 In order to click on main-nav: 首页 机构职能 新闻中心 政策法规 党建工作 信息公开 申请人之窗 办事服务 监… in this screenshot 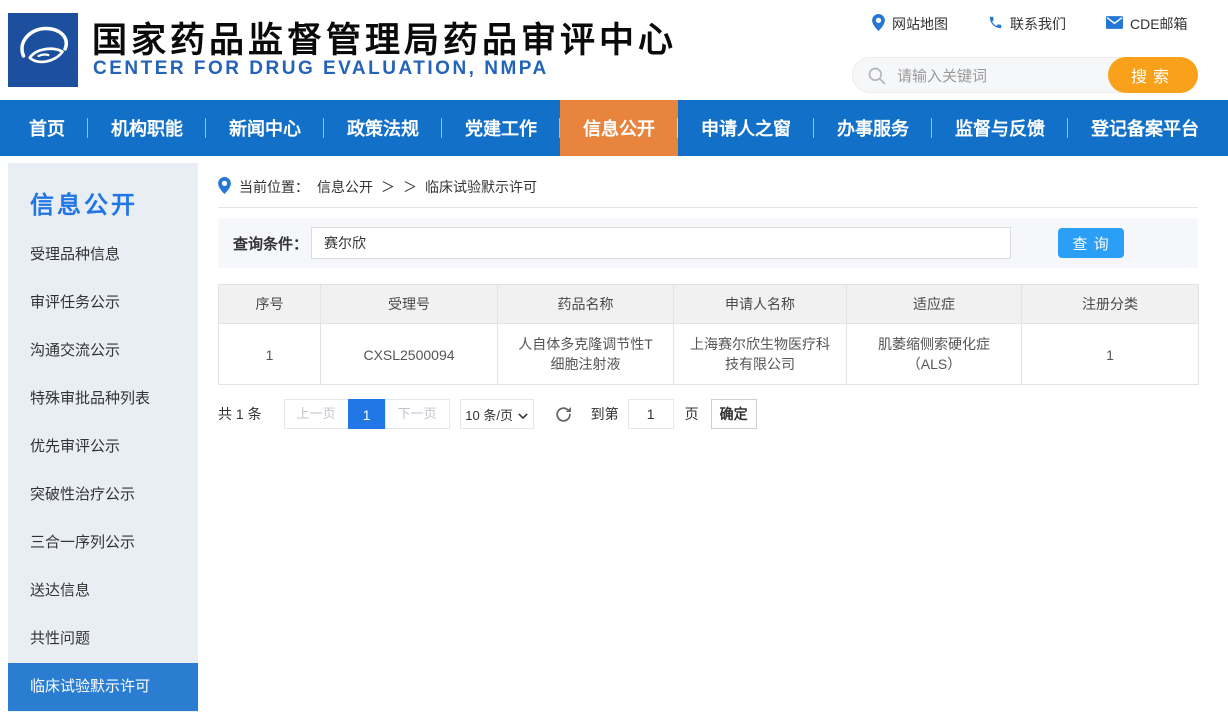, I will do `click(614, 128)`.